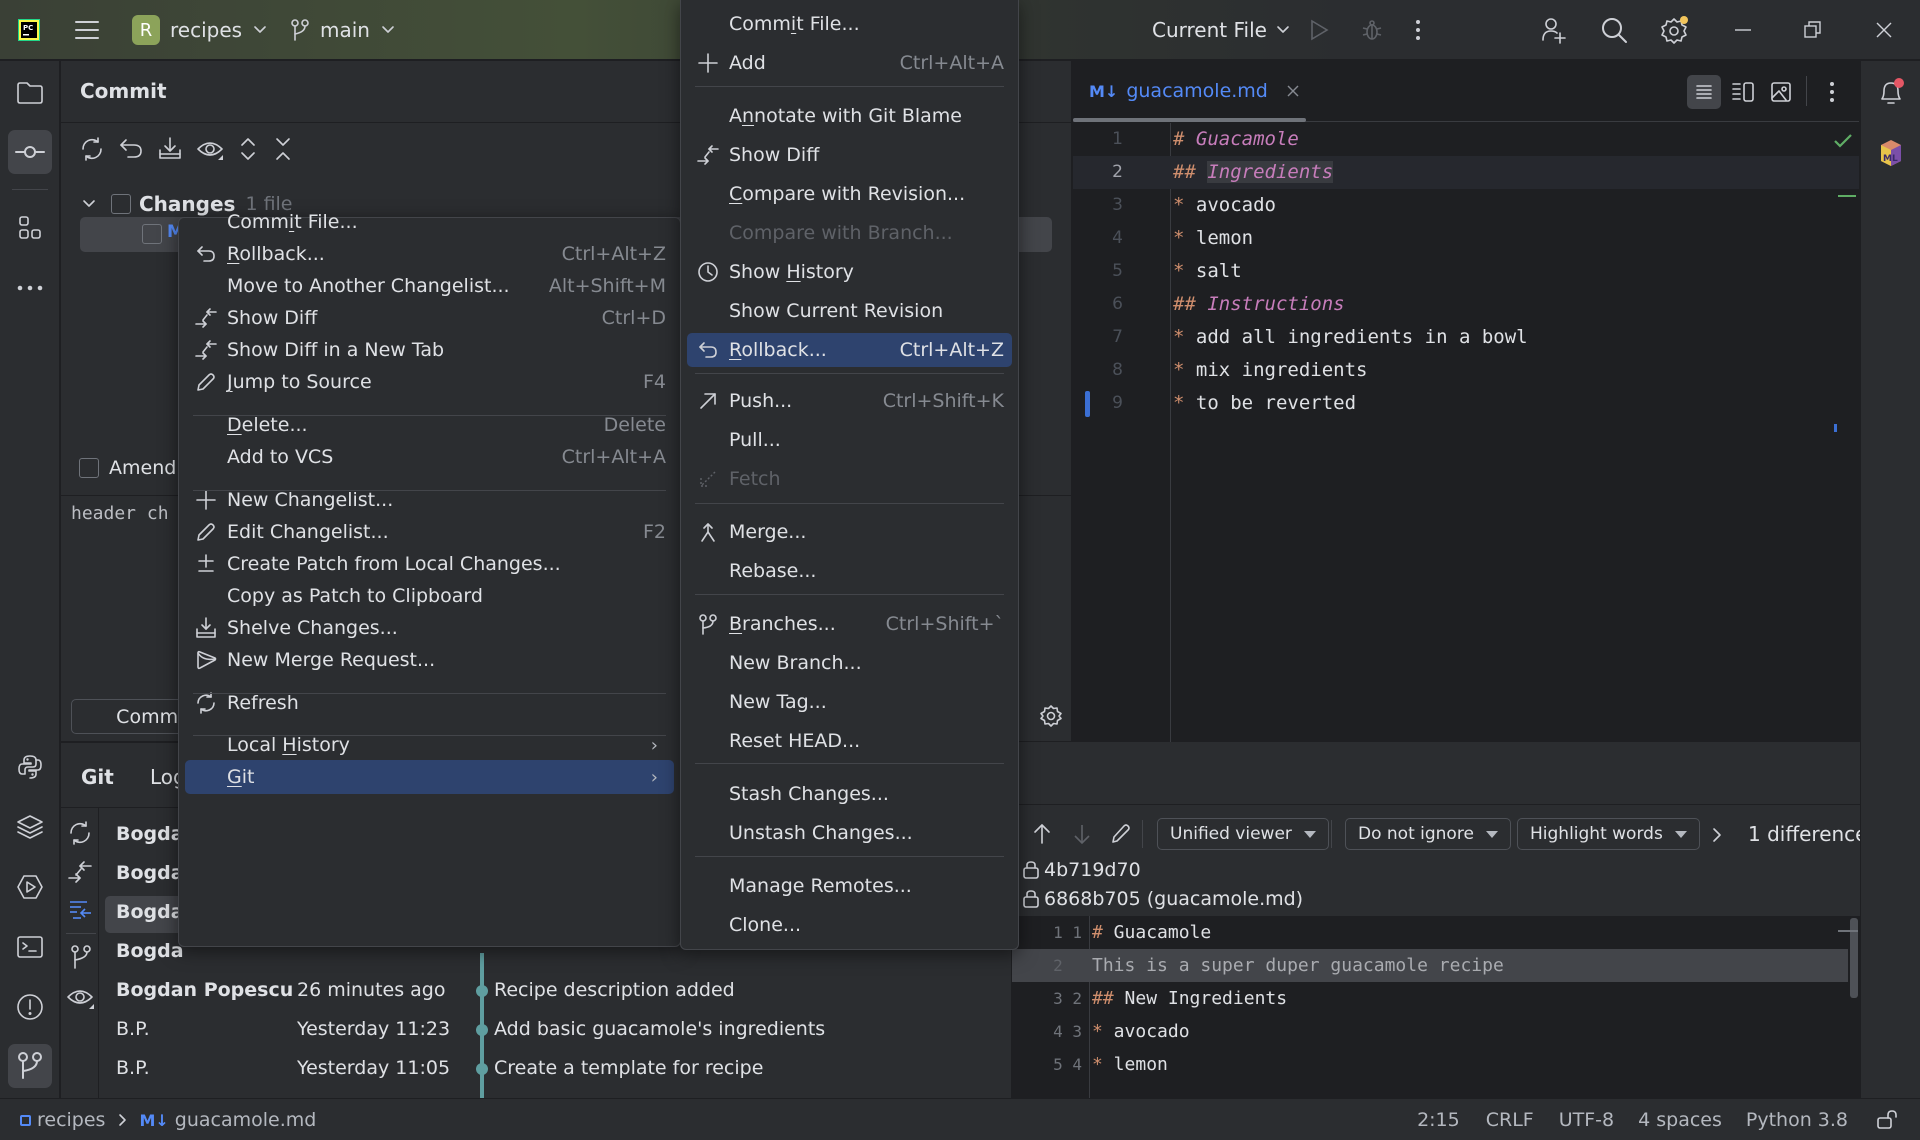 This screenshot has width=1920, height=1140. What do you see at coordinates (152, 234) in the screenshot?
I see `file-checkbox` at bounding box center [152, 234].